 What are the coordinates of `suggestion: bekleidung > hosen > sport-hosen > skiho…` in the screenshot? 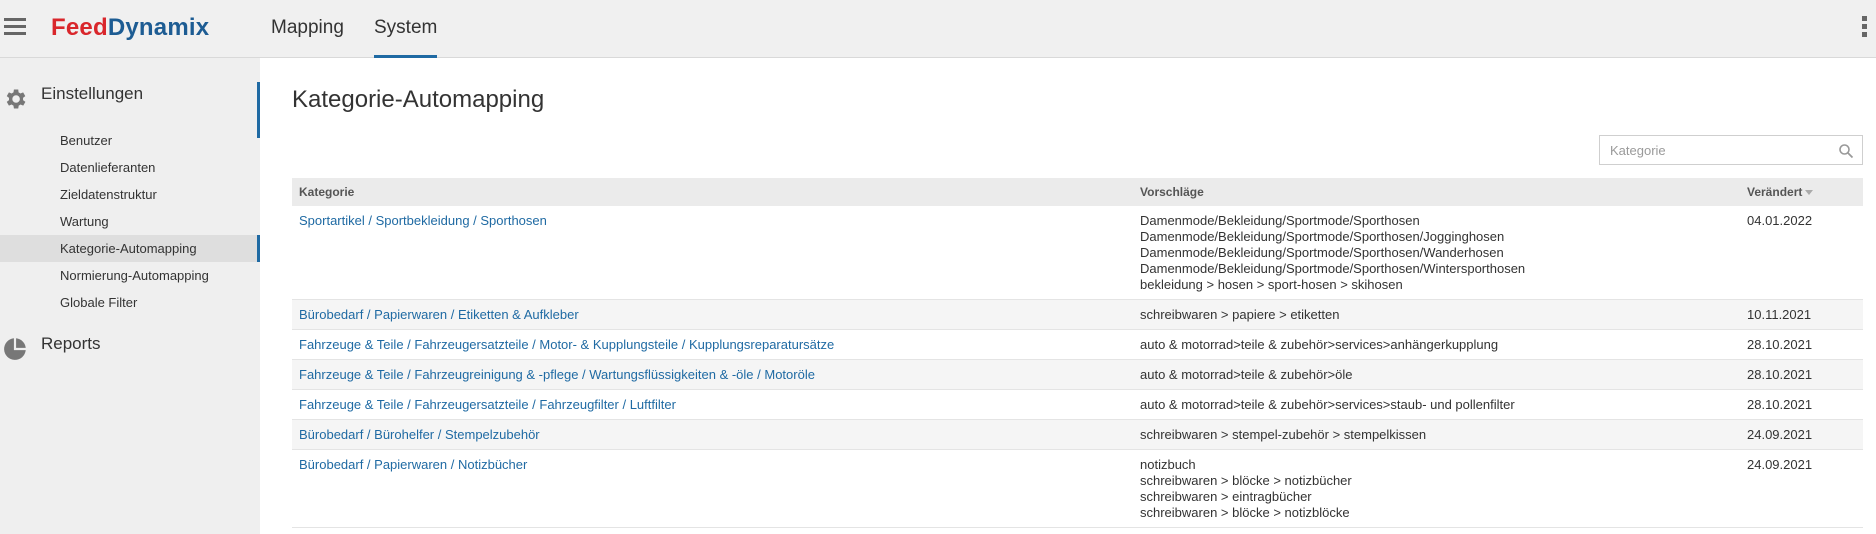 It's located at (1271, 284).